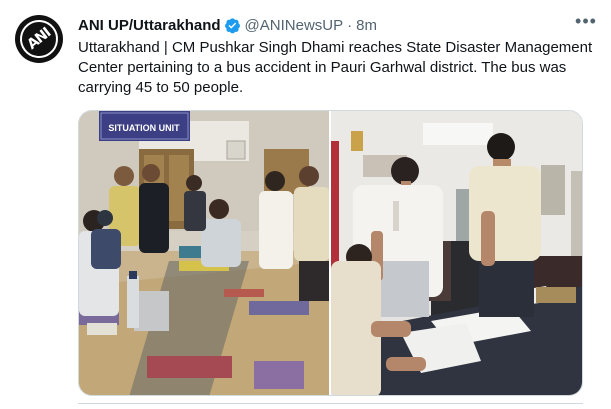 The image size is (611, 409). I want to click on divider, so click(330, 403).